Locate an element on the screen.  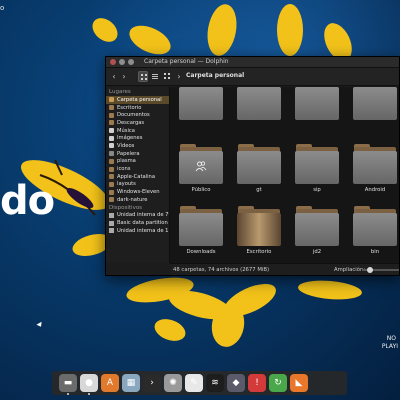
sidebar-item-label: Carpeta personal is located at coordinates (139, 99).